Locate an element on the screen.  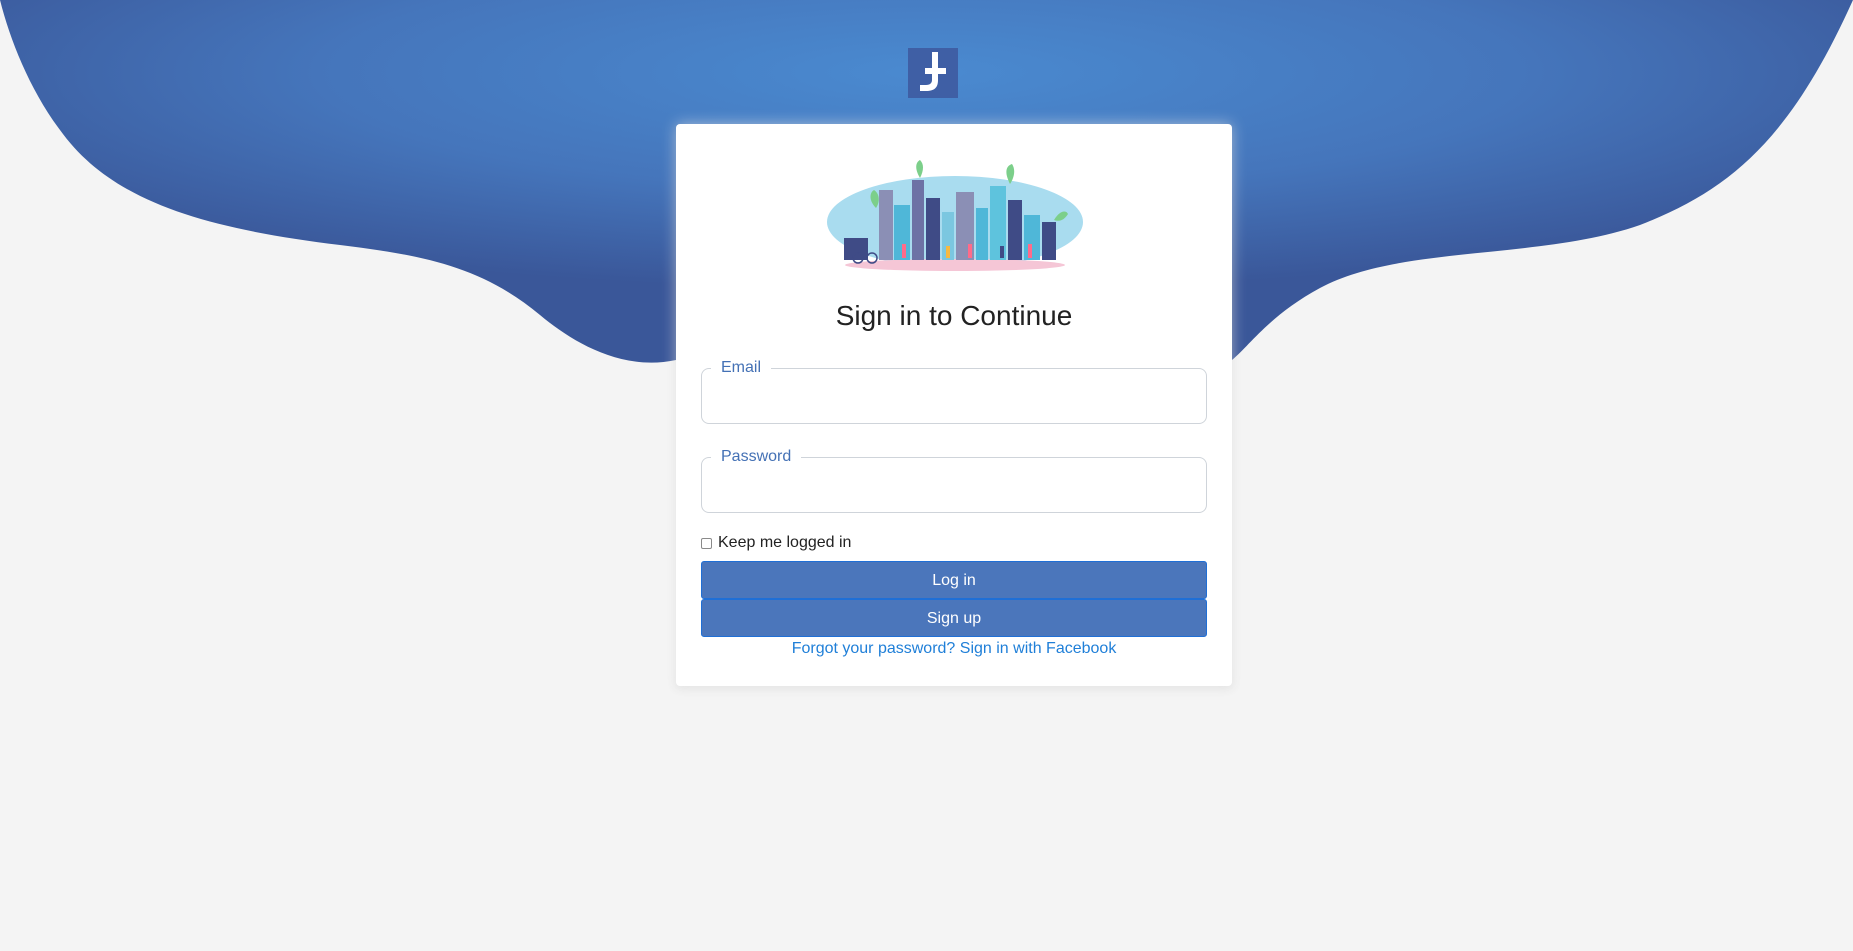
facebook-like-f-icon is located at coordinates (933, 71).